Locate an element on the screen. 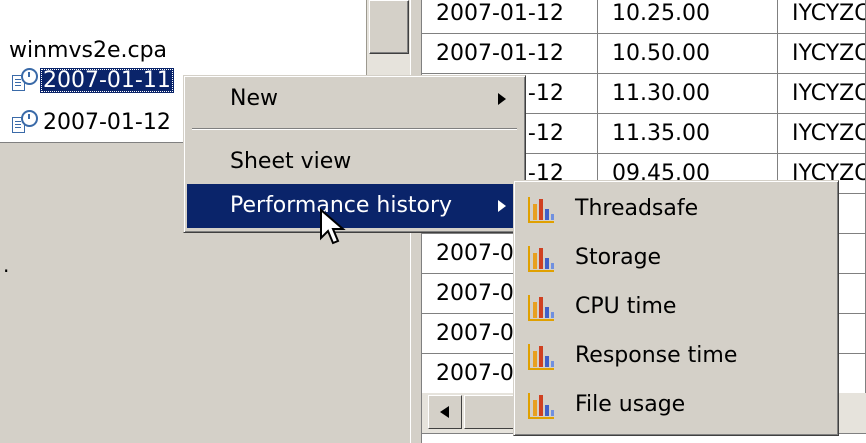 The image size is (866, 443). submenu-item-label: Response time is located at coordinates (656, 355).